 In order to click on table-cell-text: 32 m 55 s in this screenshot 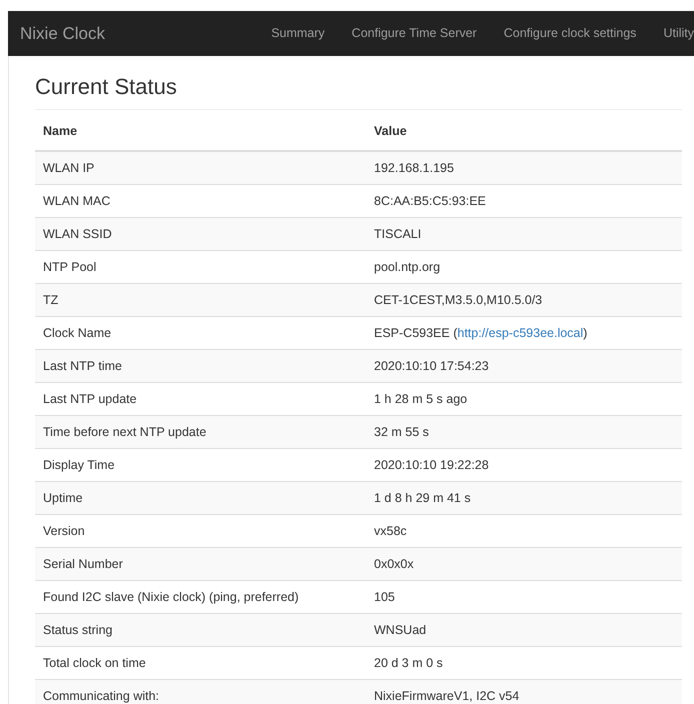, I will do `click(401, 432)`.